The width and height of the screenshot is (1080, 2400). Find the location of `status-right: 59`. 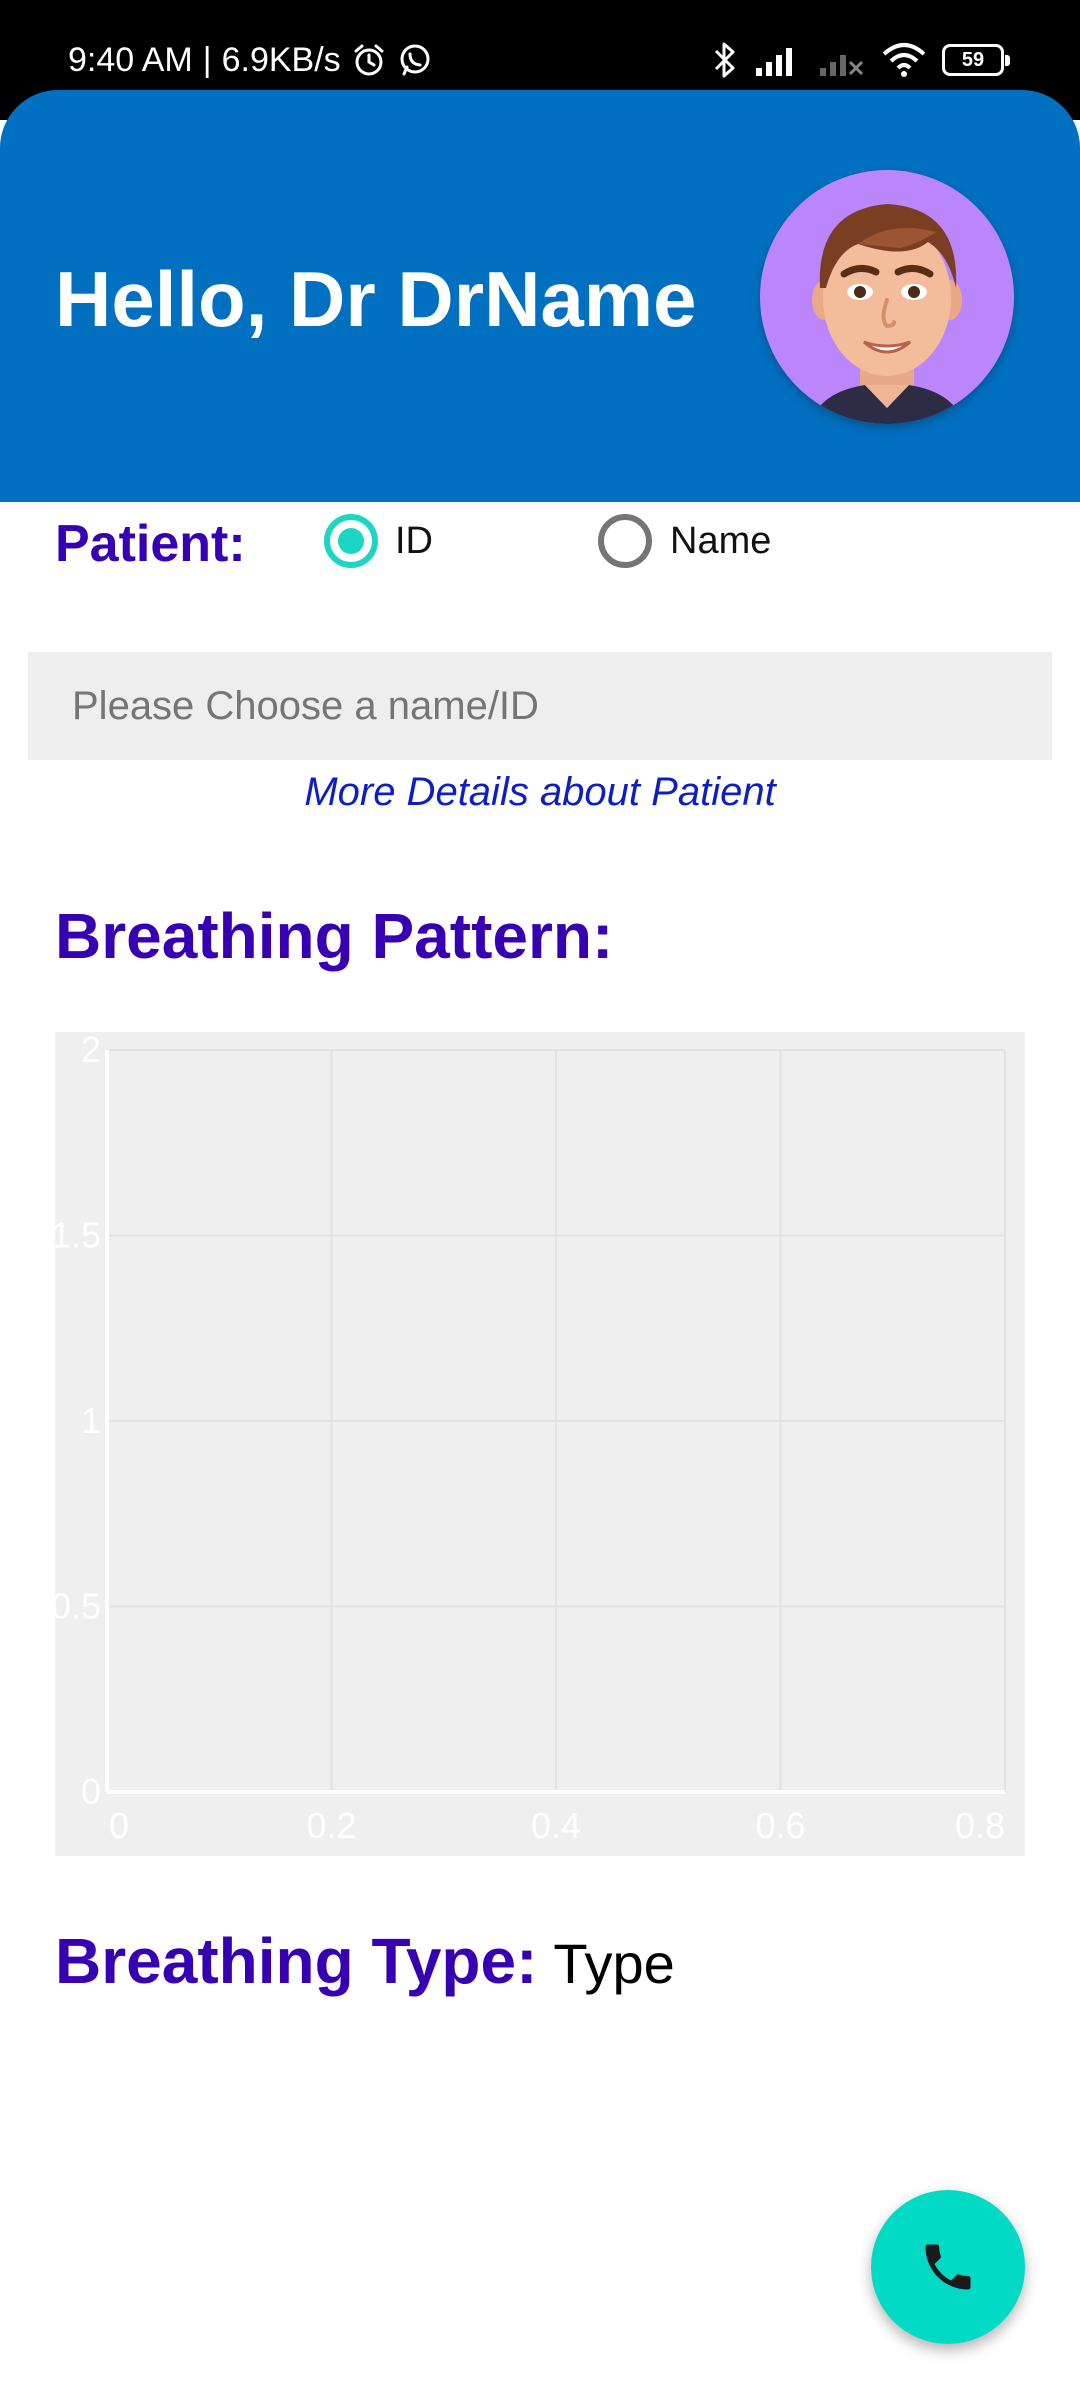

status-right: 59 is located at coordinates (861, 60).